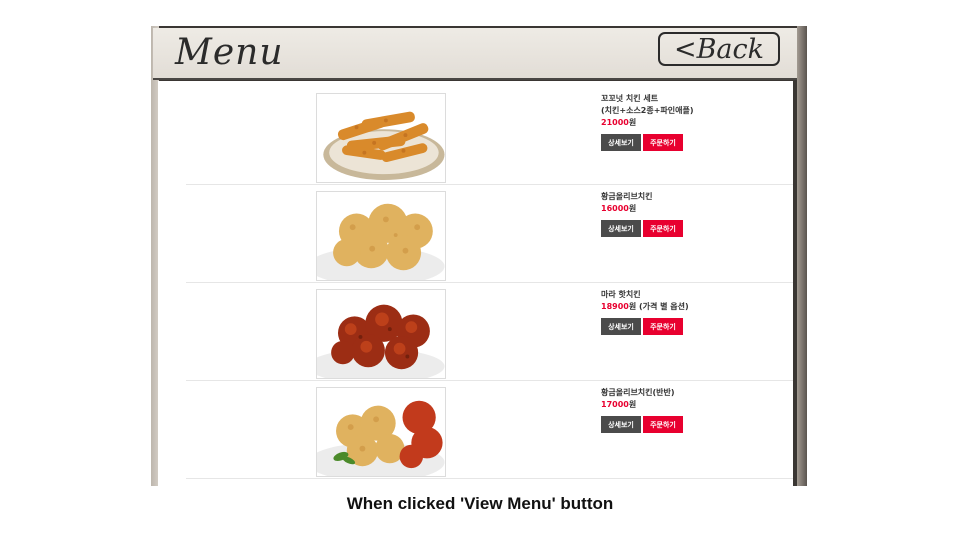 This screenshot has width=960, height=540. I want to click on fried-chicken-tenders-image, so click(381, 138).